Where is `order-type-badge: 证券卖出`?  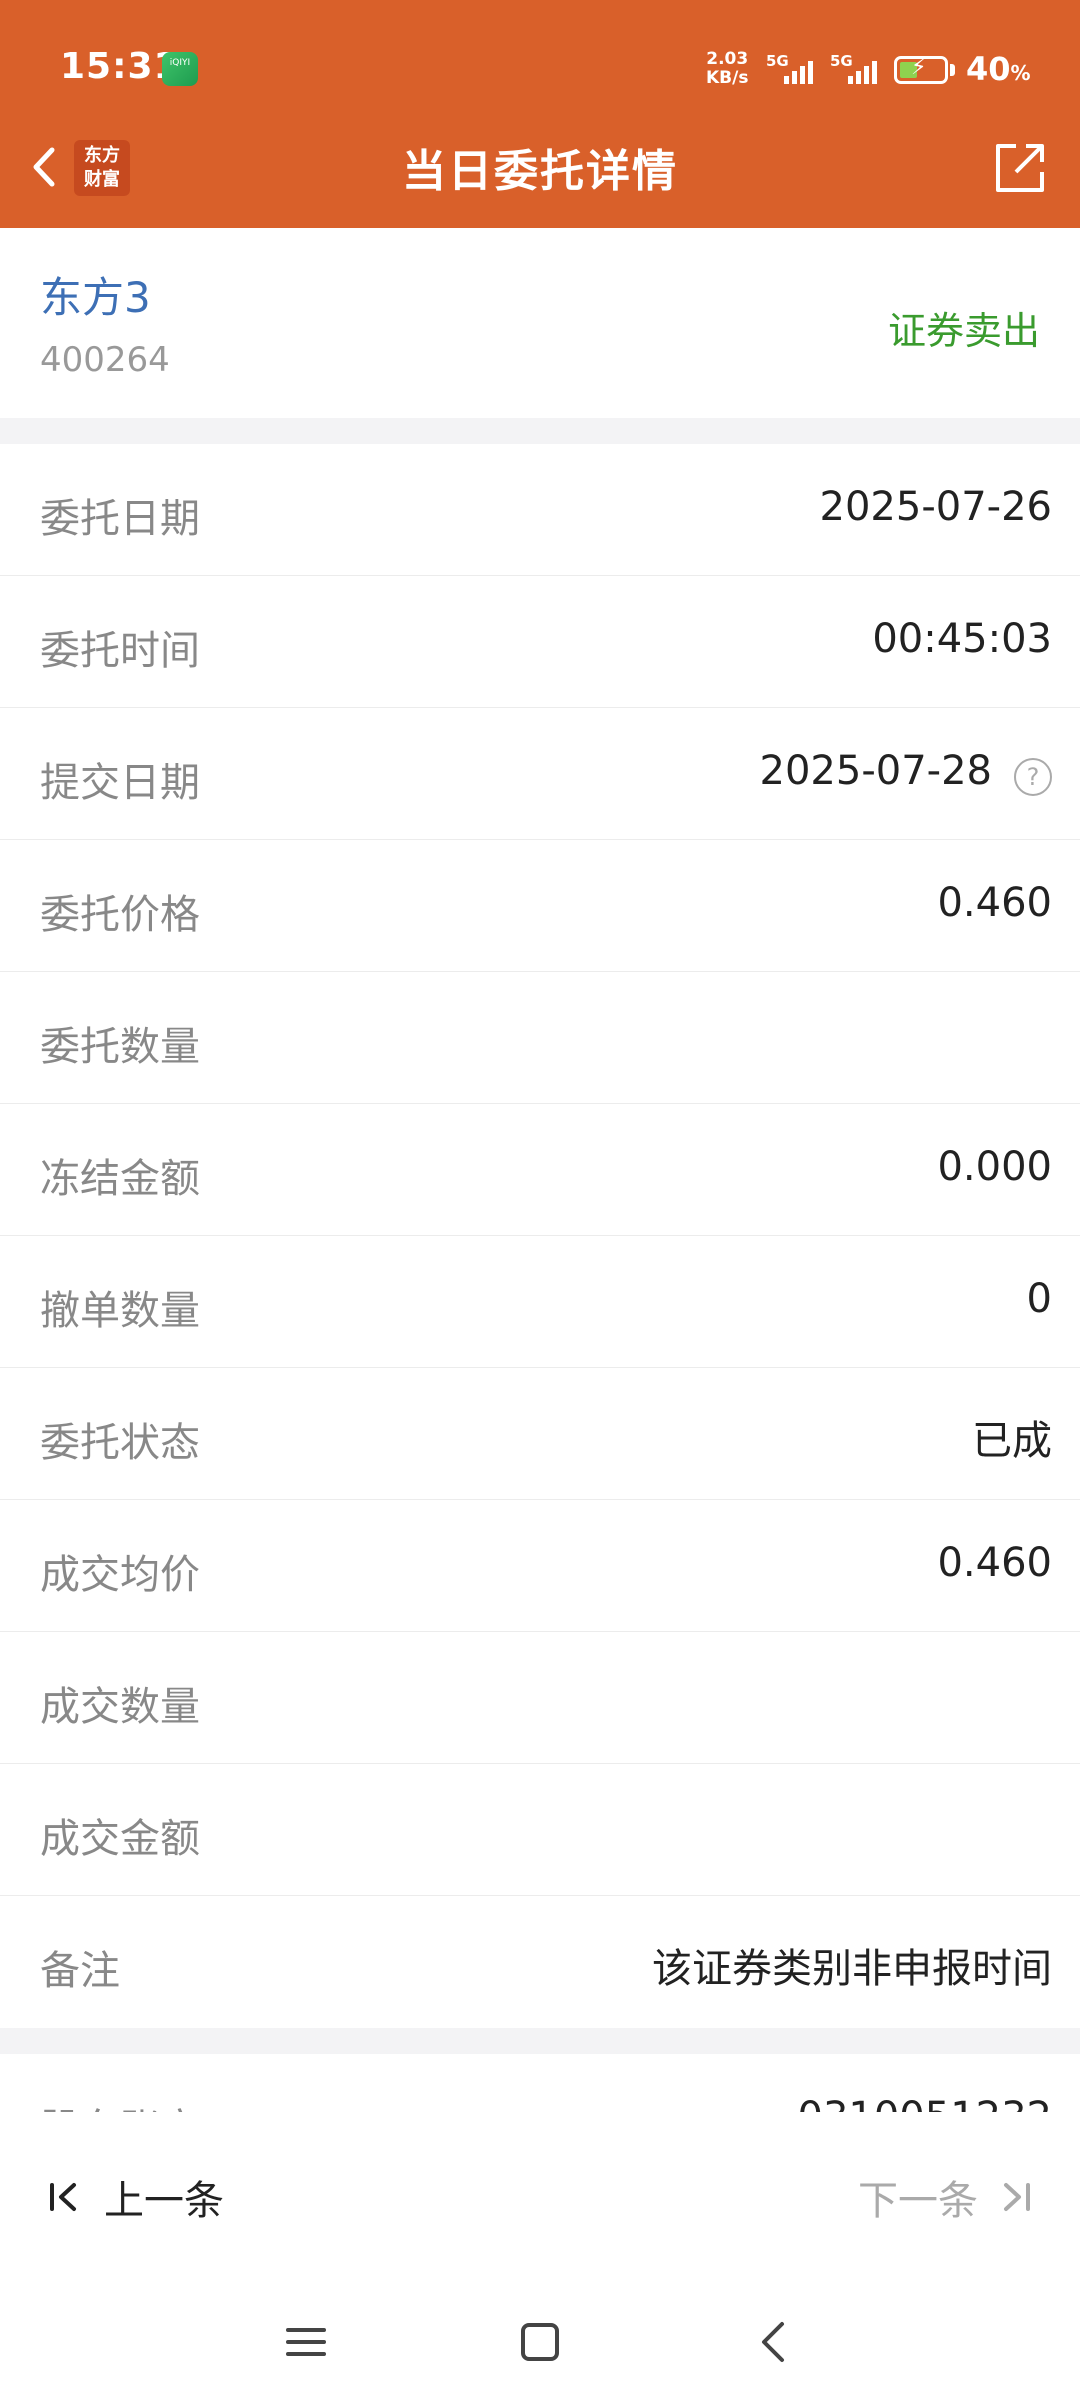 order-type-badge: 证券卖出 is located at coordinates (963, 331).